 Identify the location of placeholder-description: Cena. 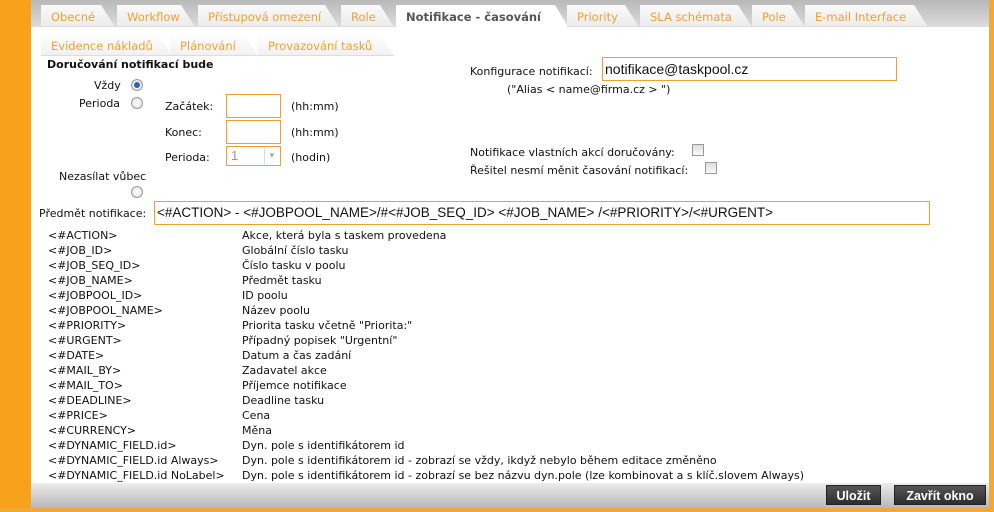
(256, 415).